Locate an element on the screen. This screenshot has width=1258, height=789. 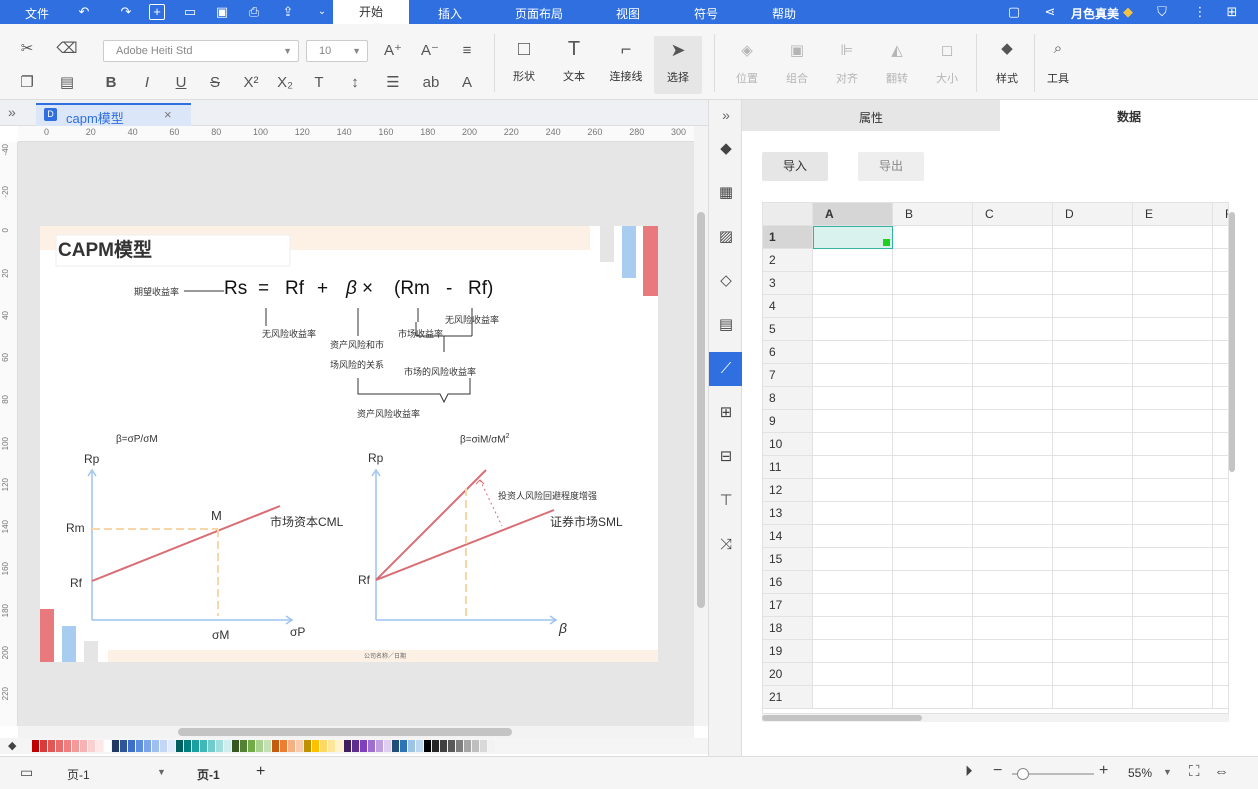
row-header: 16 is located at coordinates (788, 582).